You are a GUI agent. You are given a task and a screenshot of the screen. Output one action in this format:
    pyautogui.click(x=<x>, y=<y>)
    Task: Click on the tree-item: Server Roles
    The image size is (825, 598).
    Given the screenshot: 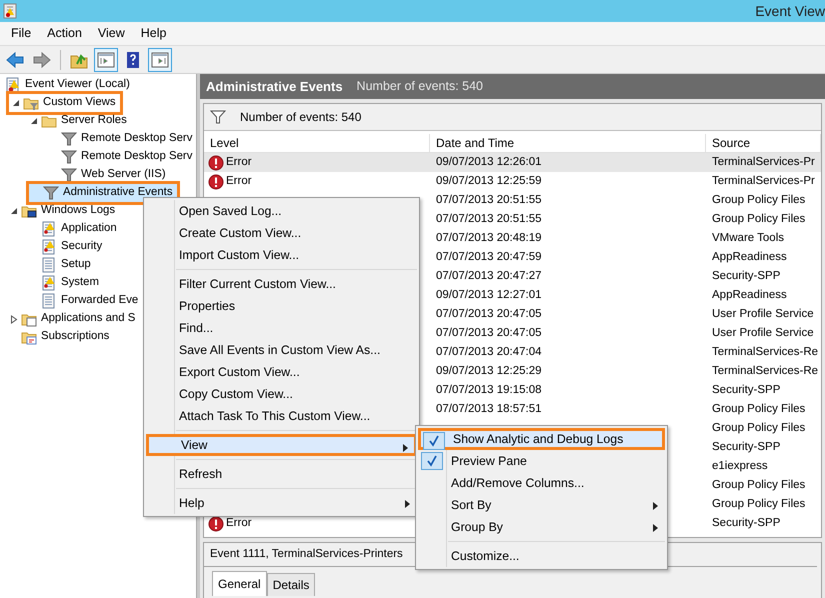 What is the action you would take?
    pyautogui.click(x=79, y=121)
    